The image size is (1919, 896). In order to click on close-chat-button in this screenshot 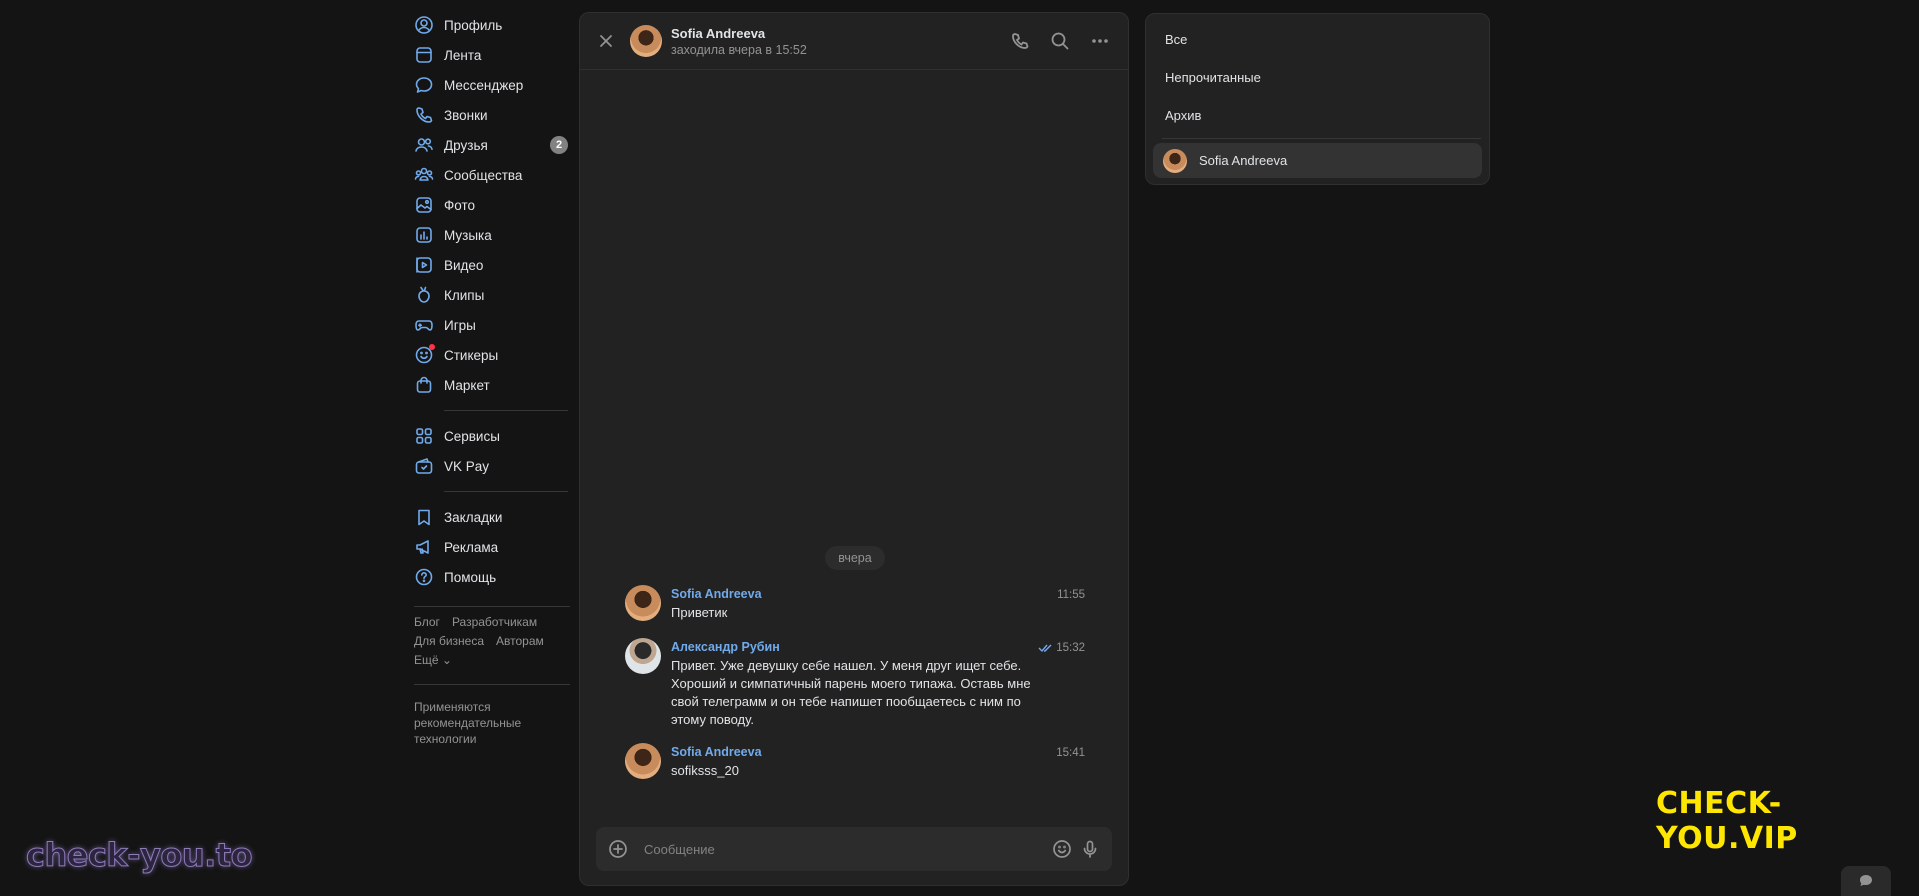, I will do `click(606, 41)`.